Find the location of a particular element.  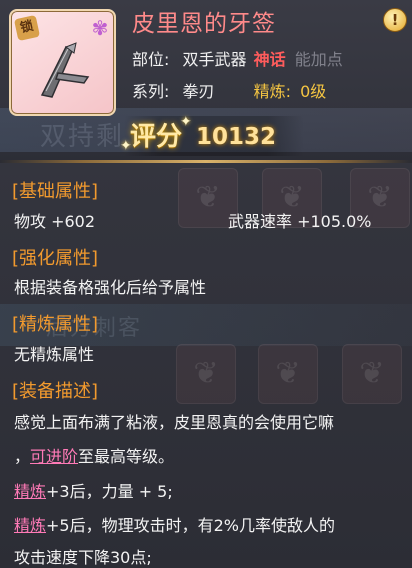

description-prefix: ， is located at coordinates (22, 456).